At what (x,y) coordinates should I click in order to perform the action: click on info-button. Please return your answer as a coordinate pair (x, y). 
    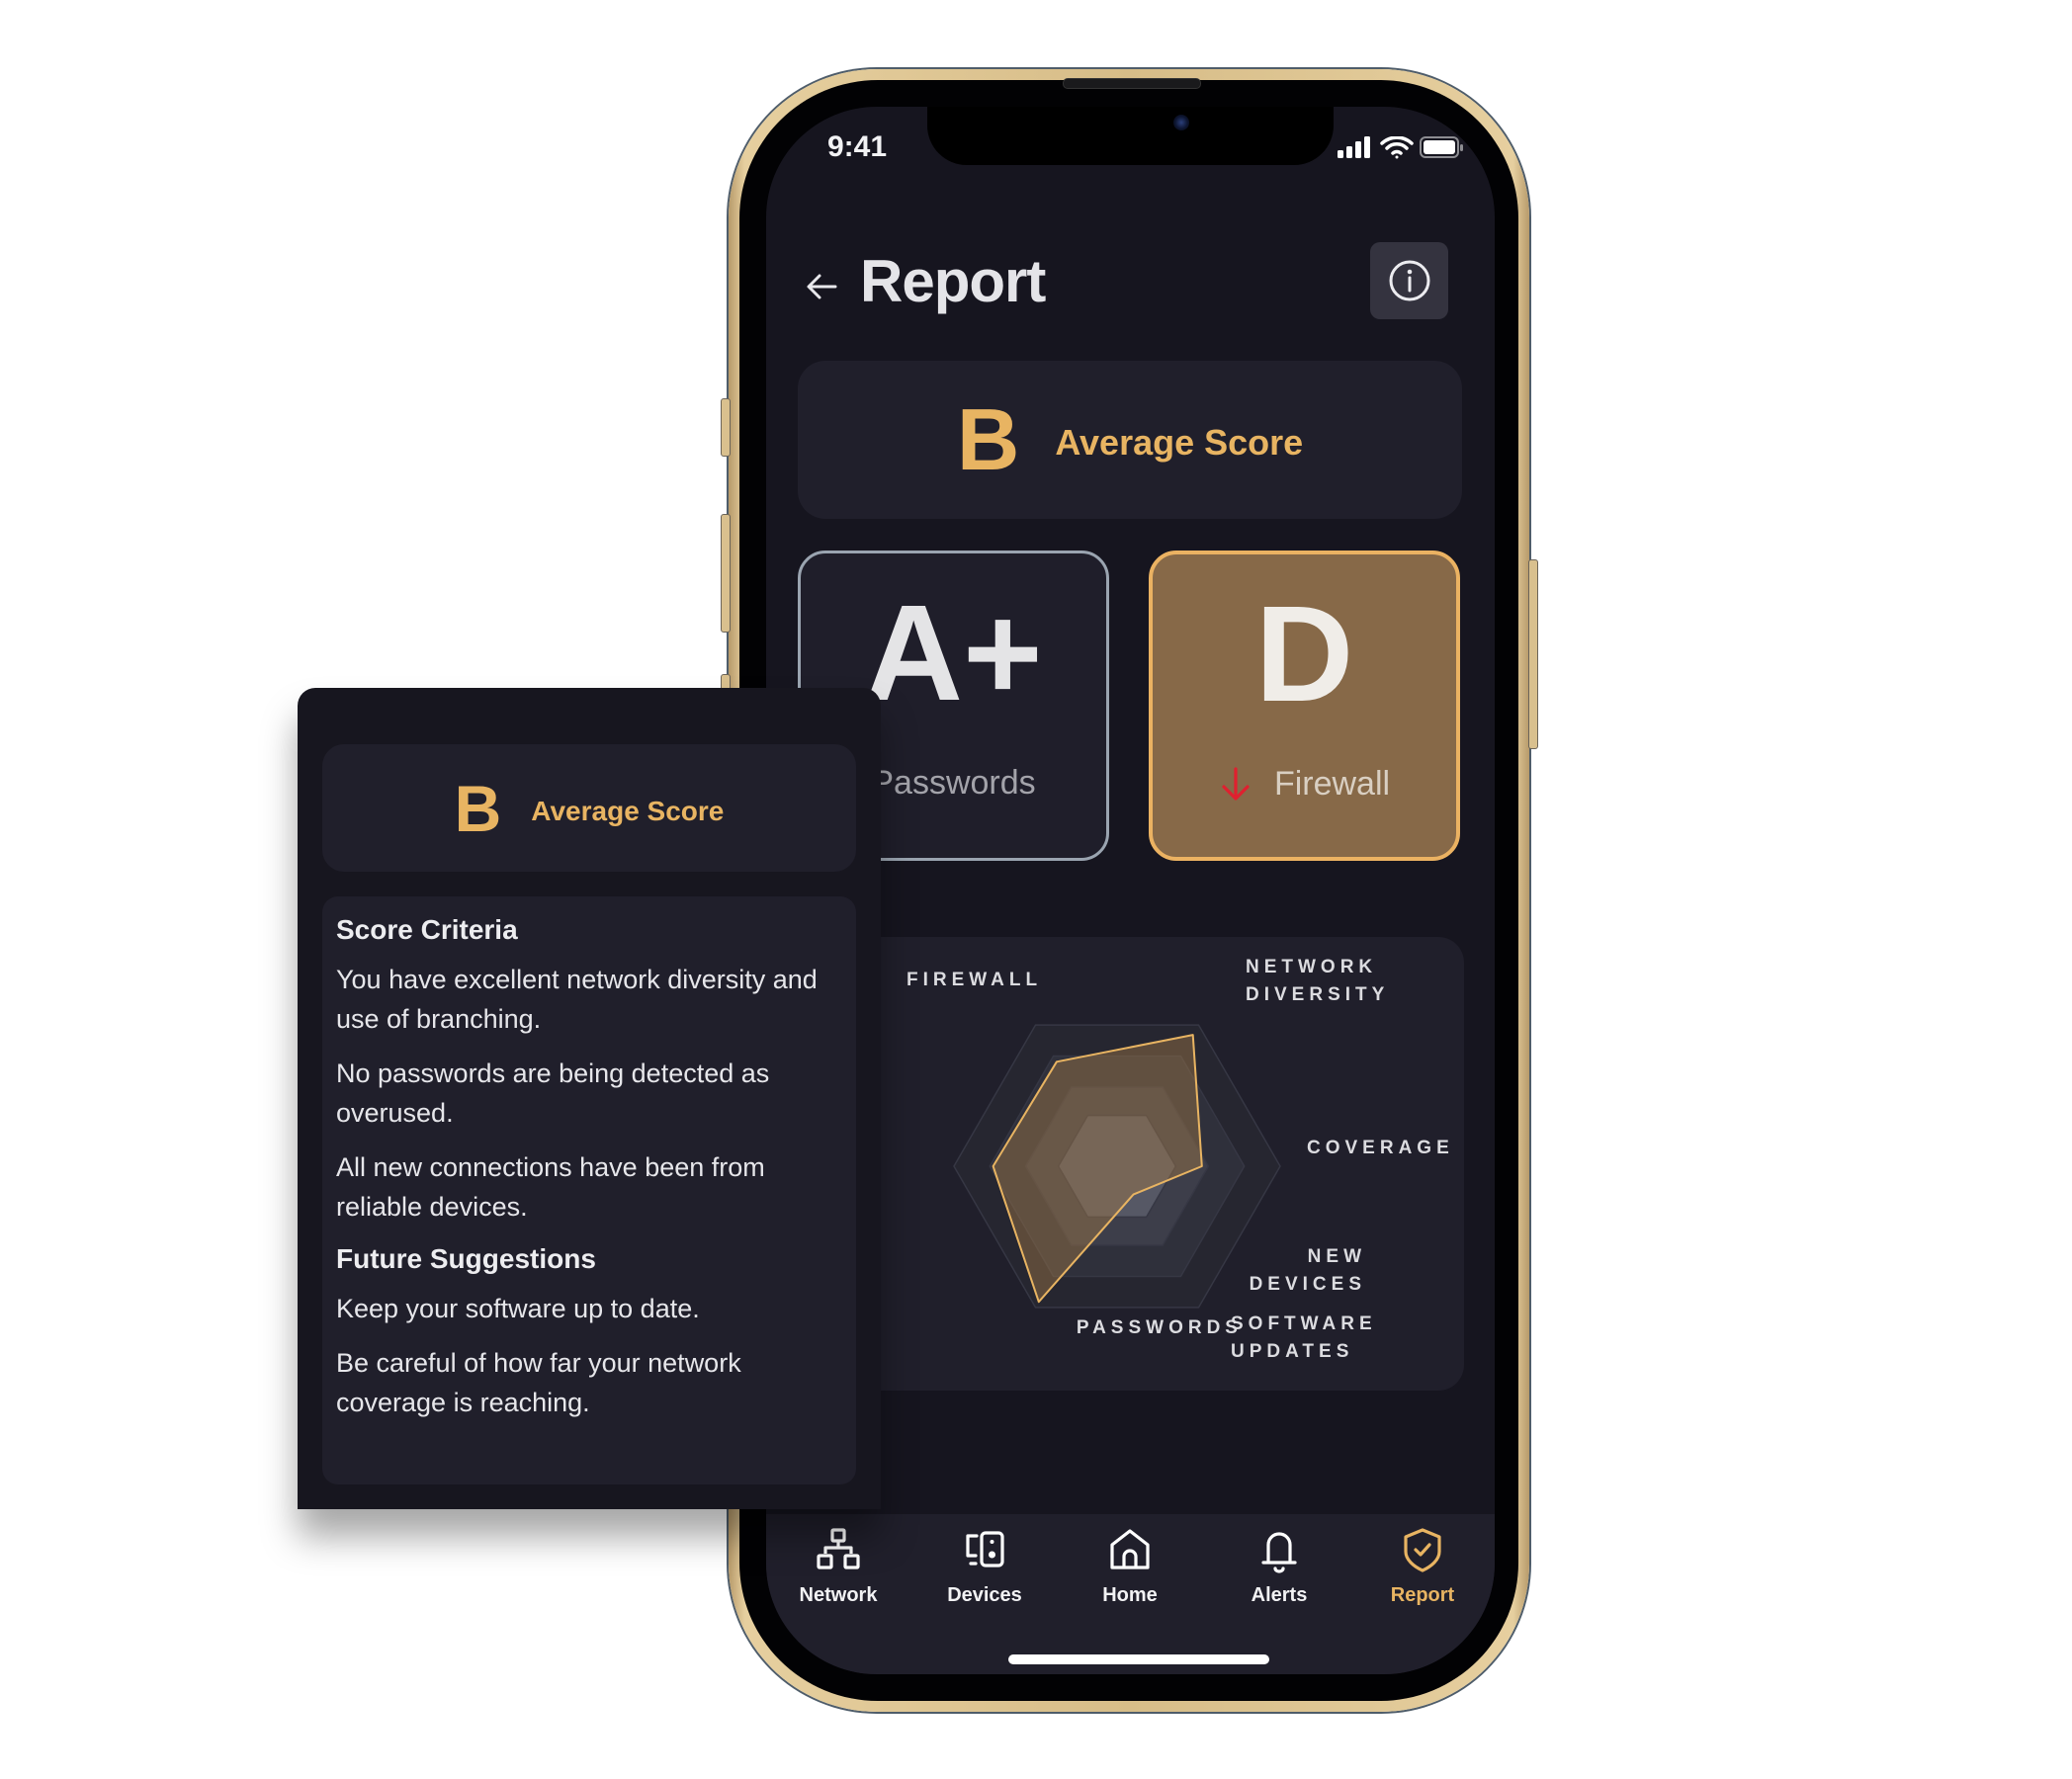
    Looking at the image, I should click on (1409, 280).